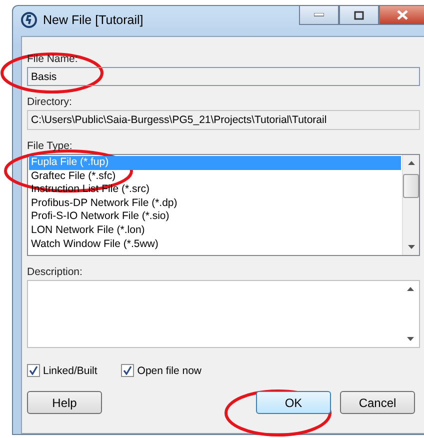 The image size is (424, 438). Describe the element at coordinates (215, 177) in the screenshot. I see `file-type-item: Graftec File (*.sfc)` at that location.